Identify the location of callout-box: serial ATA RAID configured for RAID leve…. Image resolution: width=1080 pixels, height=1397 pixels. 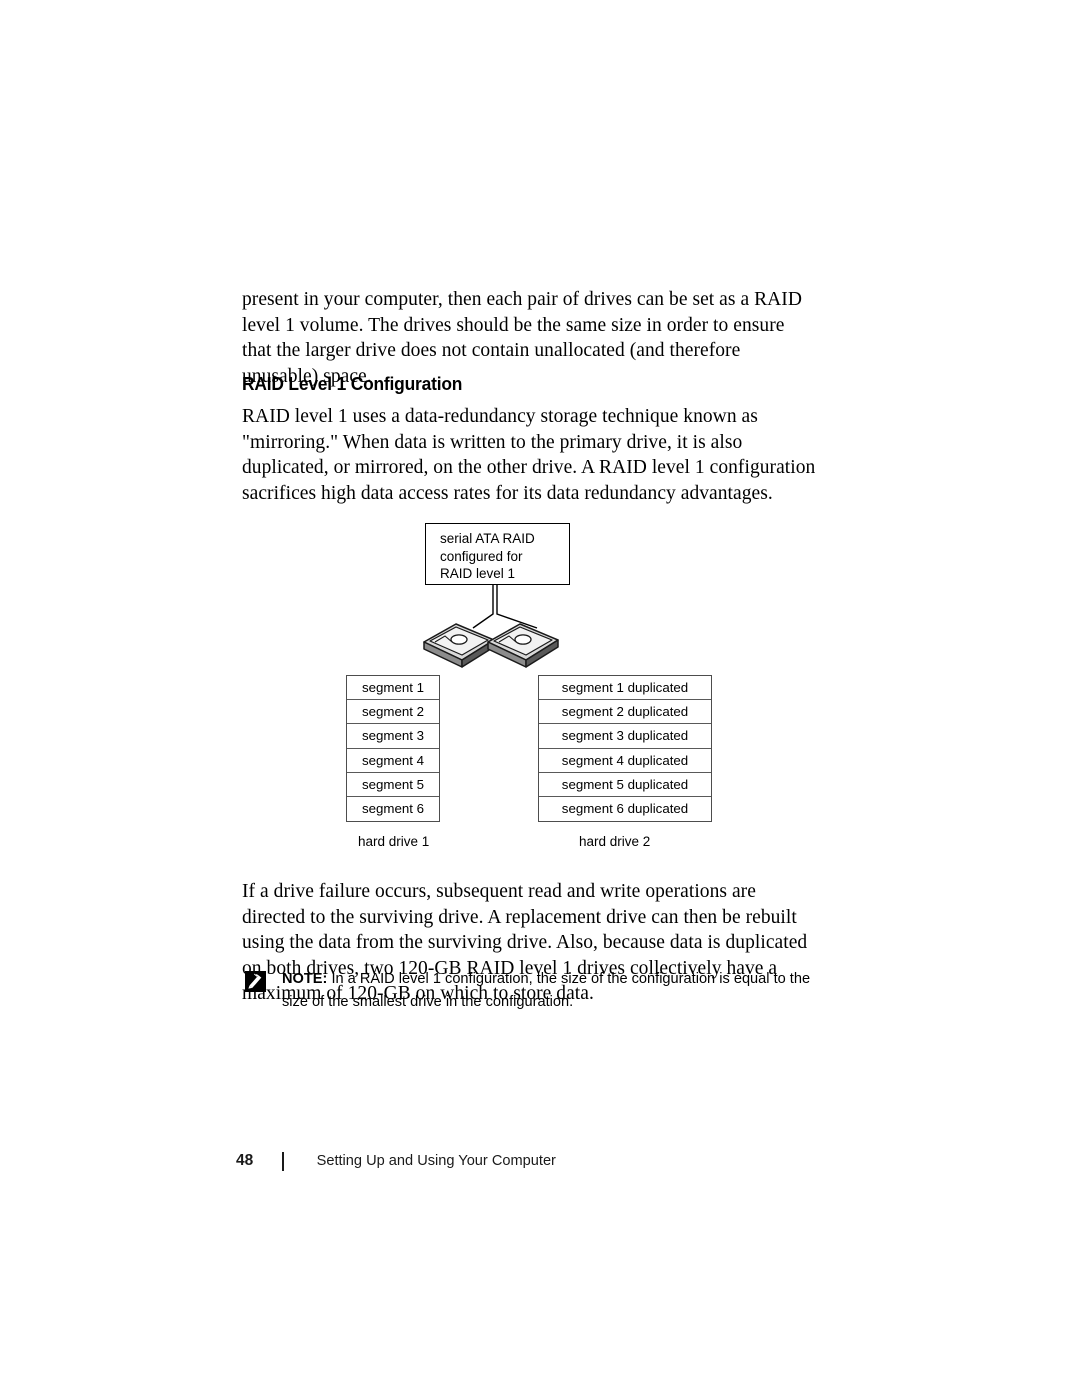
(497, 554).